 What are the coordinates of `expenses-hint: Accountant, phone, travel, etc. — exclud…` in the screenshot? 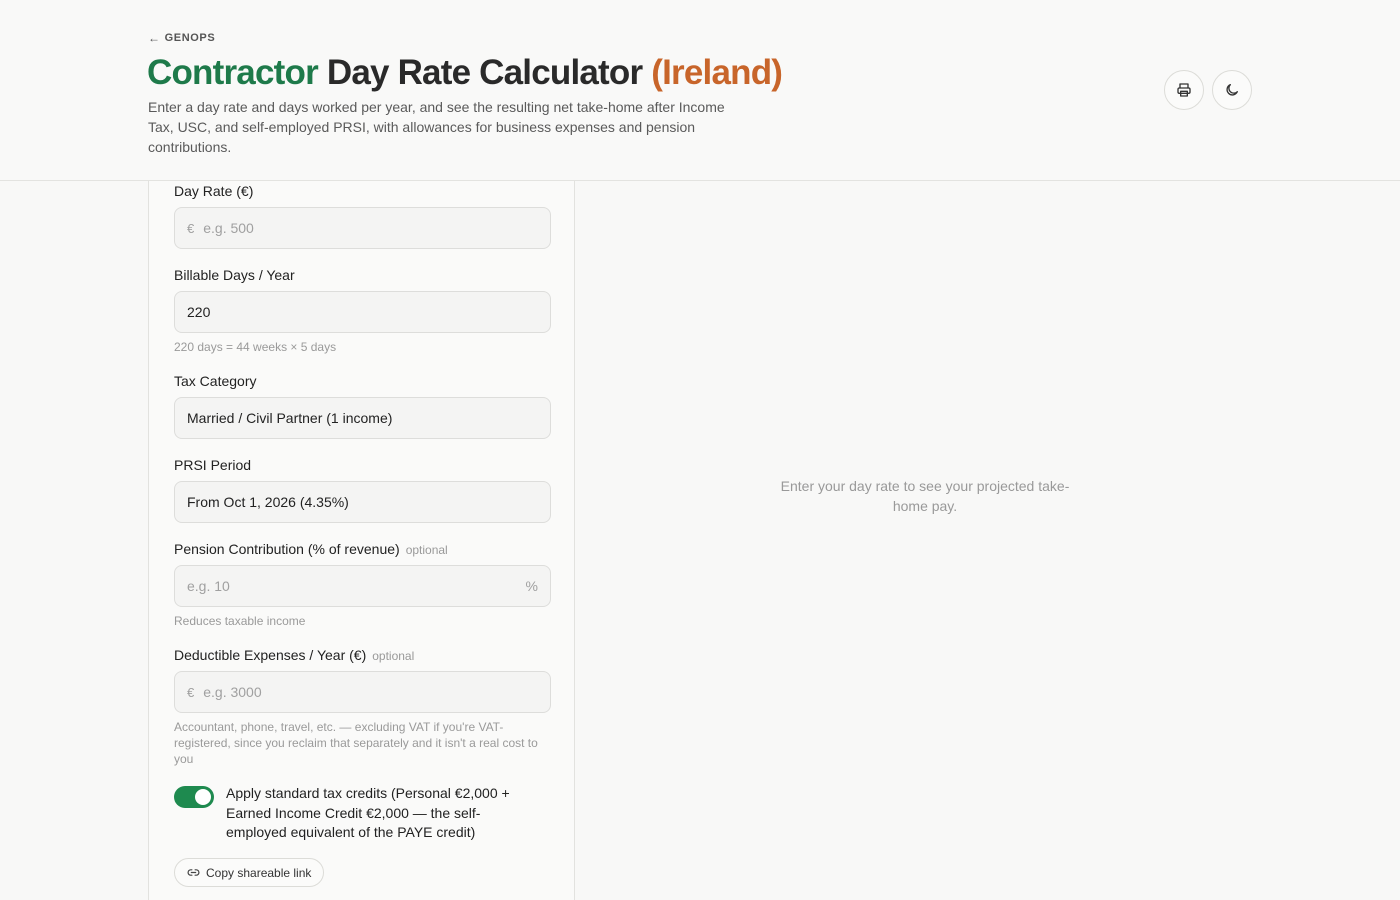 It's located at (356, 743).